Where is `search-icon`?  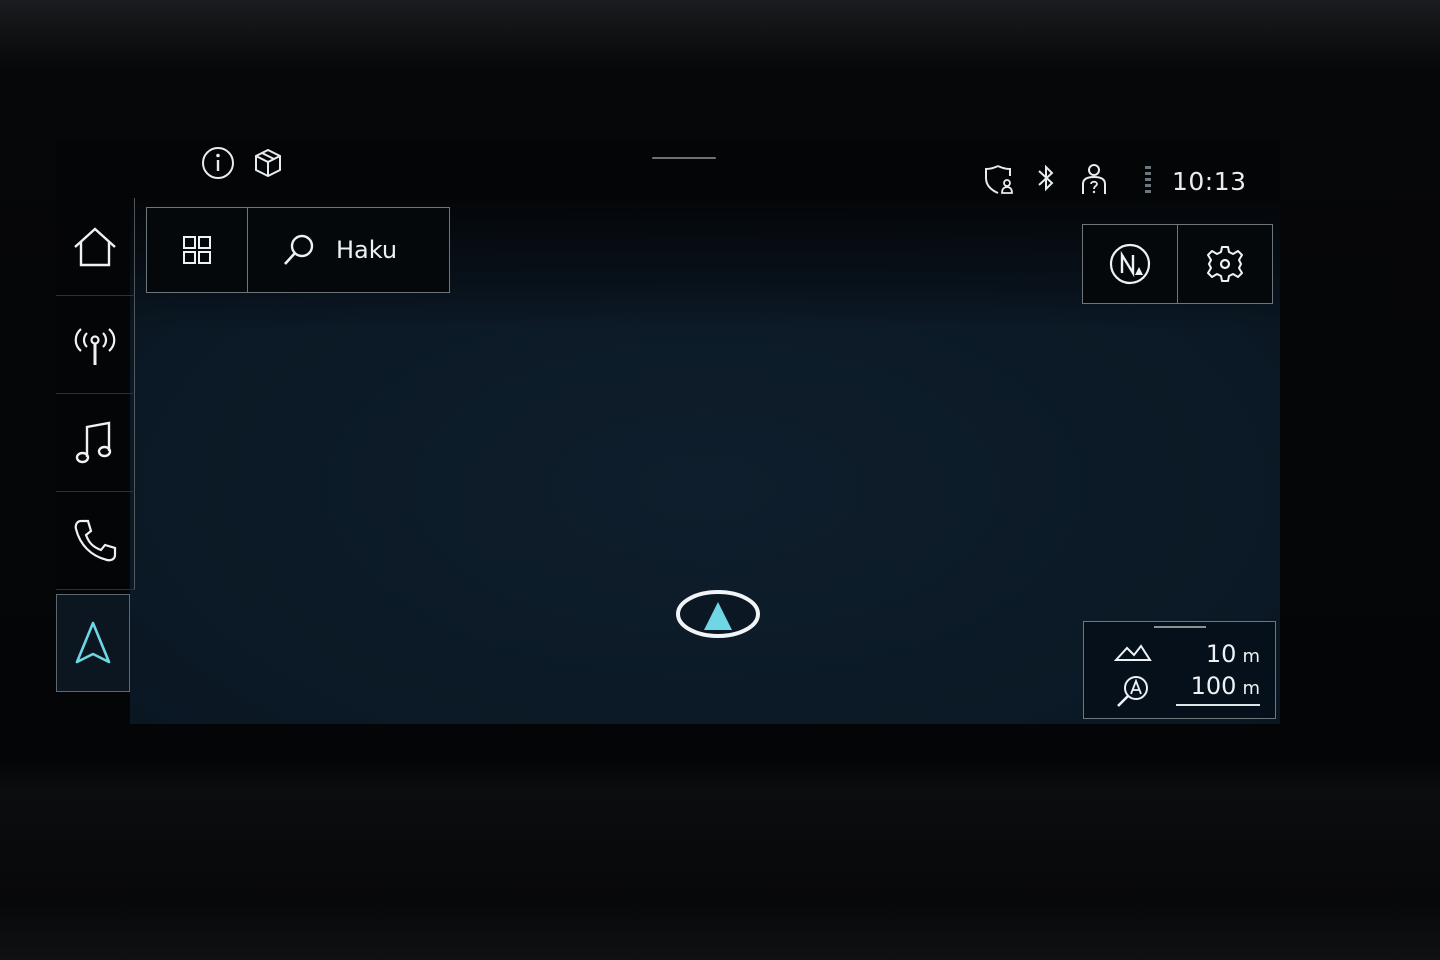 search-icon is located at coordinates (299, 249).